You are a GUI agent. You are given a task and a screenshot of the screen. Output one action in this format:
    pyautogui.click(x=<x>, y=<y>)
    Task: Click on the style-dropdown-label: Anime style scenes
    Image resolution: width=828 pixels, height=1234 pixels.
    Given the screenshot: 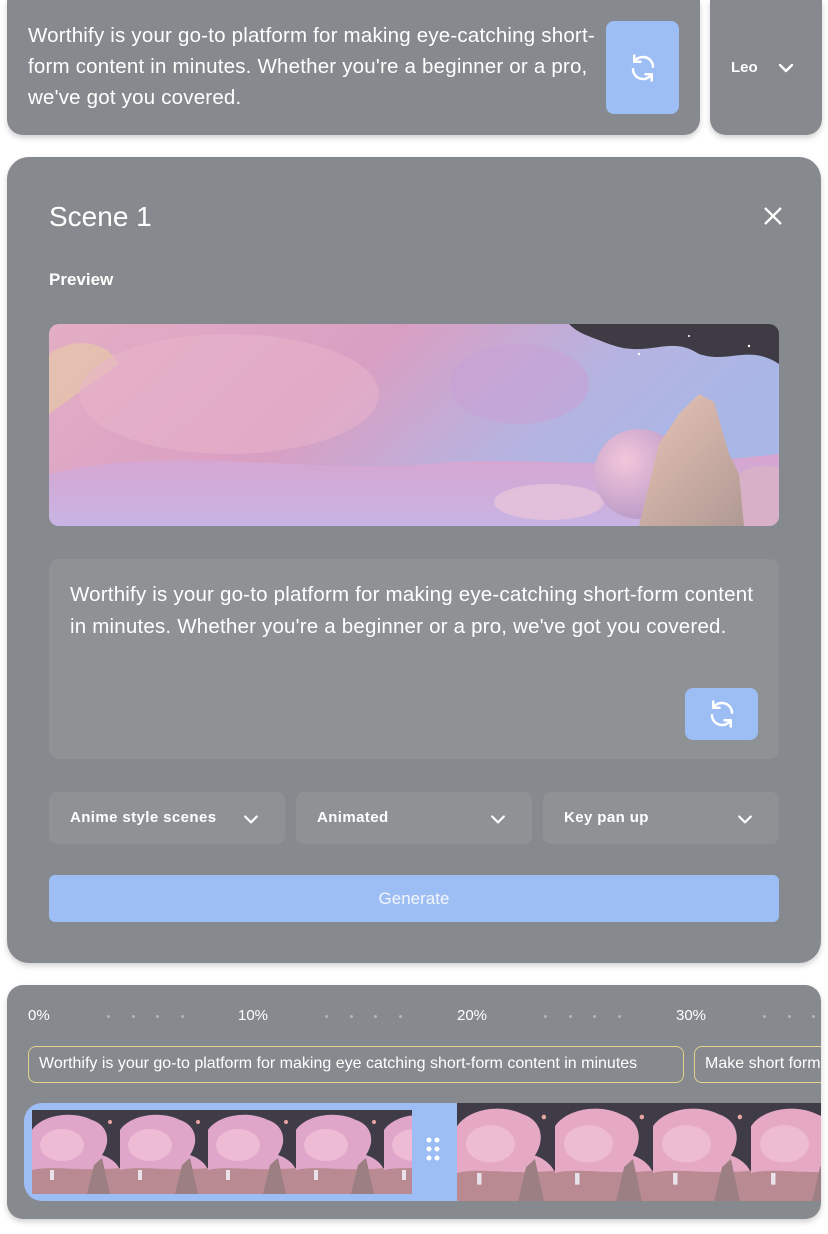 What is the action you would take?
    pyautogui.click(x=143, y=817)
    